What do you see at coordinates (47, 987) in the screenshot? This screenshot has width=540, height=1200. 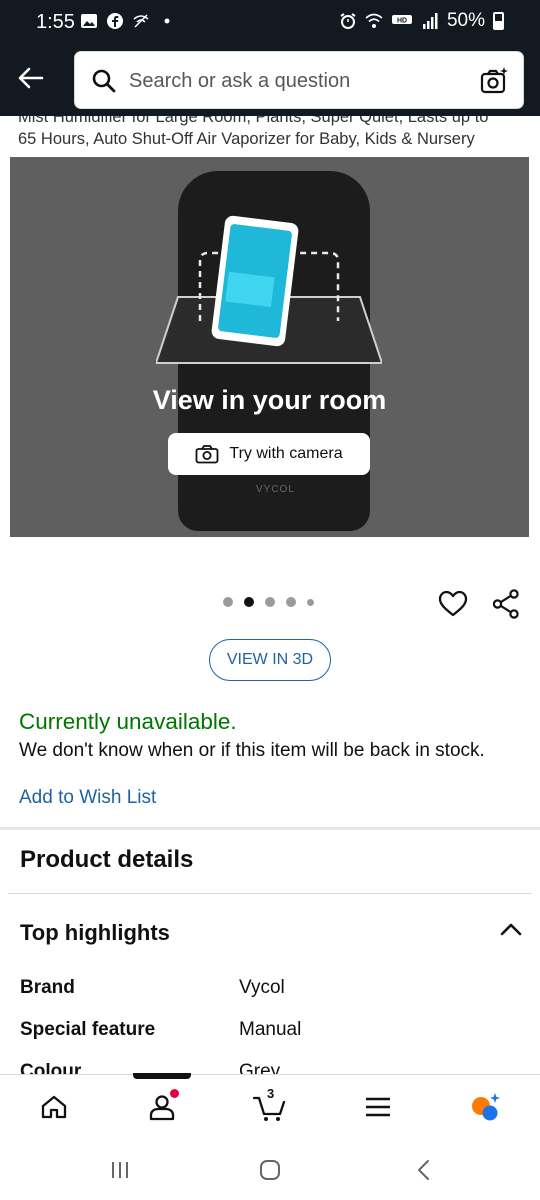 I see `spec-key: Brand` at bounding box center [47, 987].